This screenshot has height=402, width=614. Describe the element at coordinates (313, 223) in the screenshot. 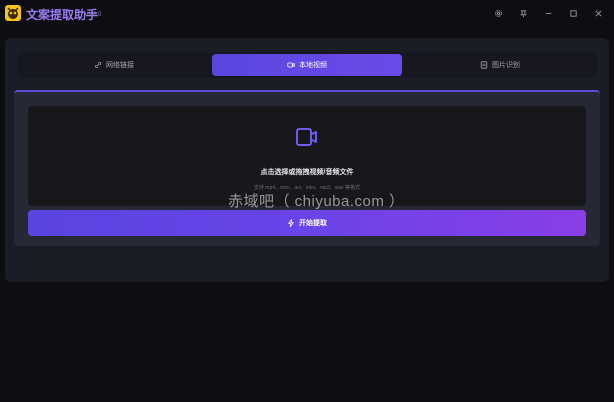

I see `start-button-label: 开始提取` at that location.